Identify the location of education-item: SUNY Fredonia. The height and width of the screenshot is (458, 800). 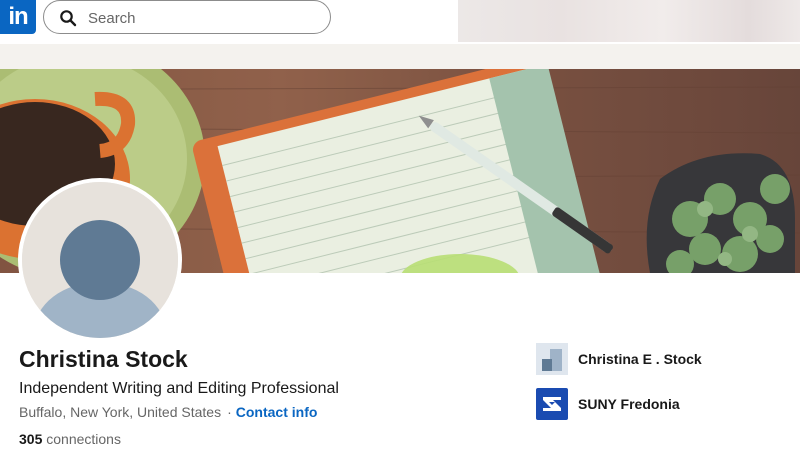
(608, 404).